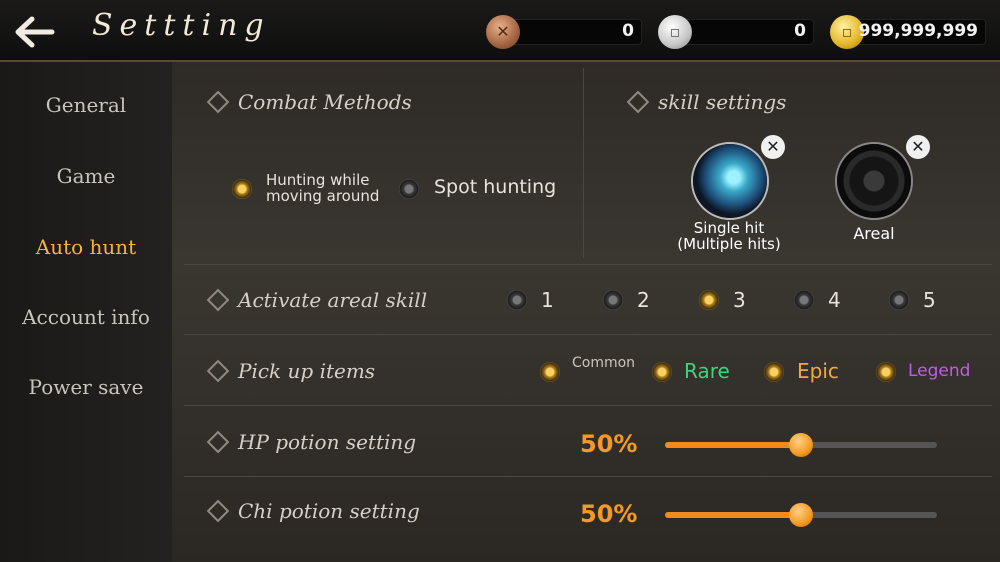  Describe the element at coordinates (86, 105) in the screenshot. I see `sidebar-item-general: General` at that location.